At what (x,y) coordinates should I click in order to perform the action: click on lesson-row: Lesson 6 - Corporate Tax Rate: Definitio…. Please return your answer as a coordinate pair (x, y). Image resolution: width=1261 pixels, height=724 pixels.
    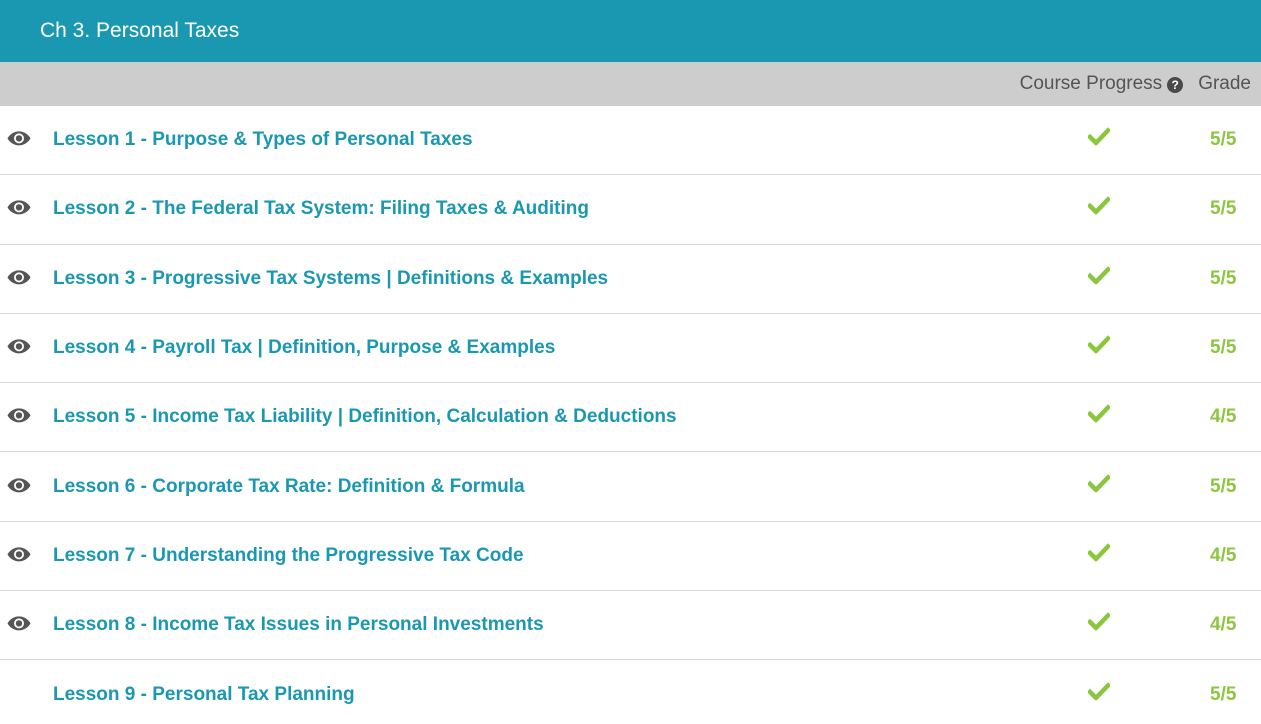
    Looking at the image, I should click on (630, 487).